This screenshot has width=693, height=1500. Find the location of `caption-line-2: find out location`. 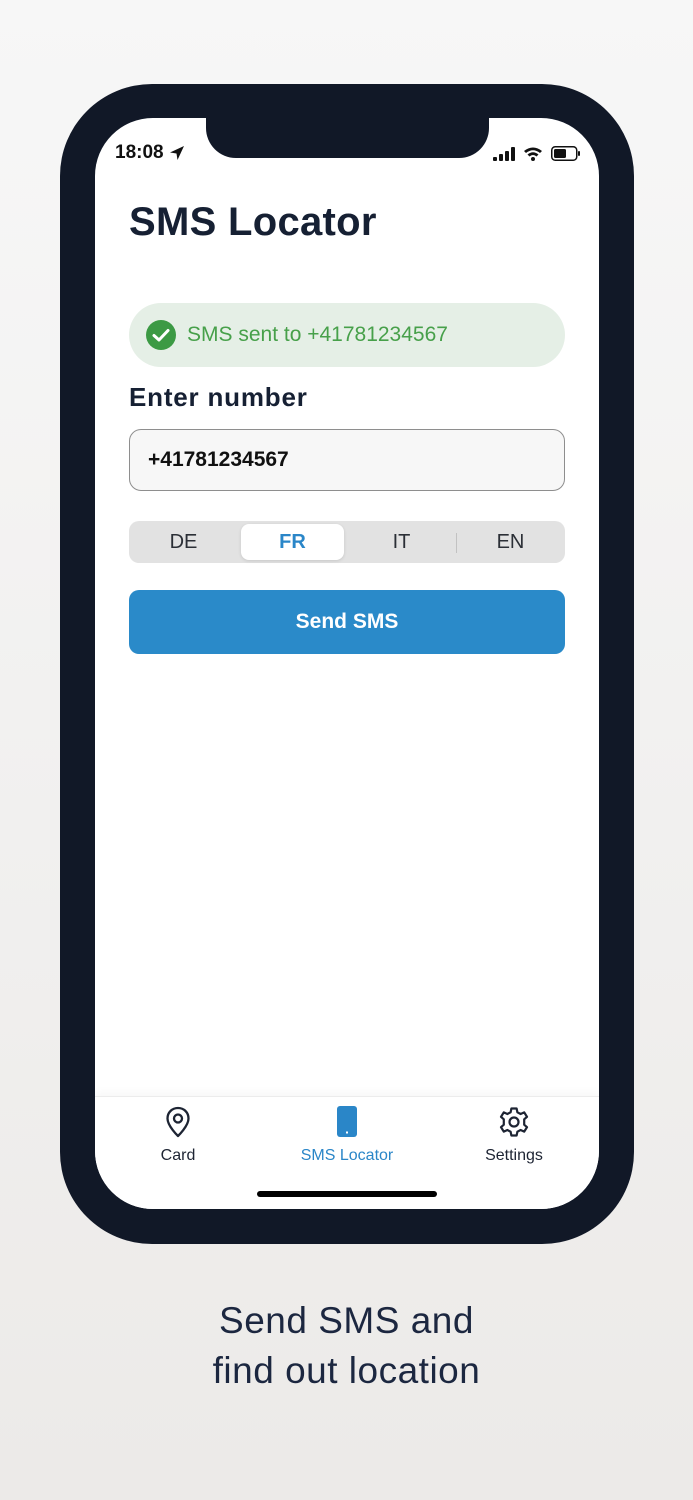

caption-line-2: find out location is located at coordinates (346, 1370).